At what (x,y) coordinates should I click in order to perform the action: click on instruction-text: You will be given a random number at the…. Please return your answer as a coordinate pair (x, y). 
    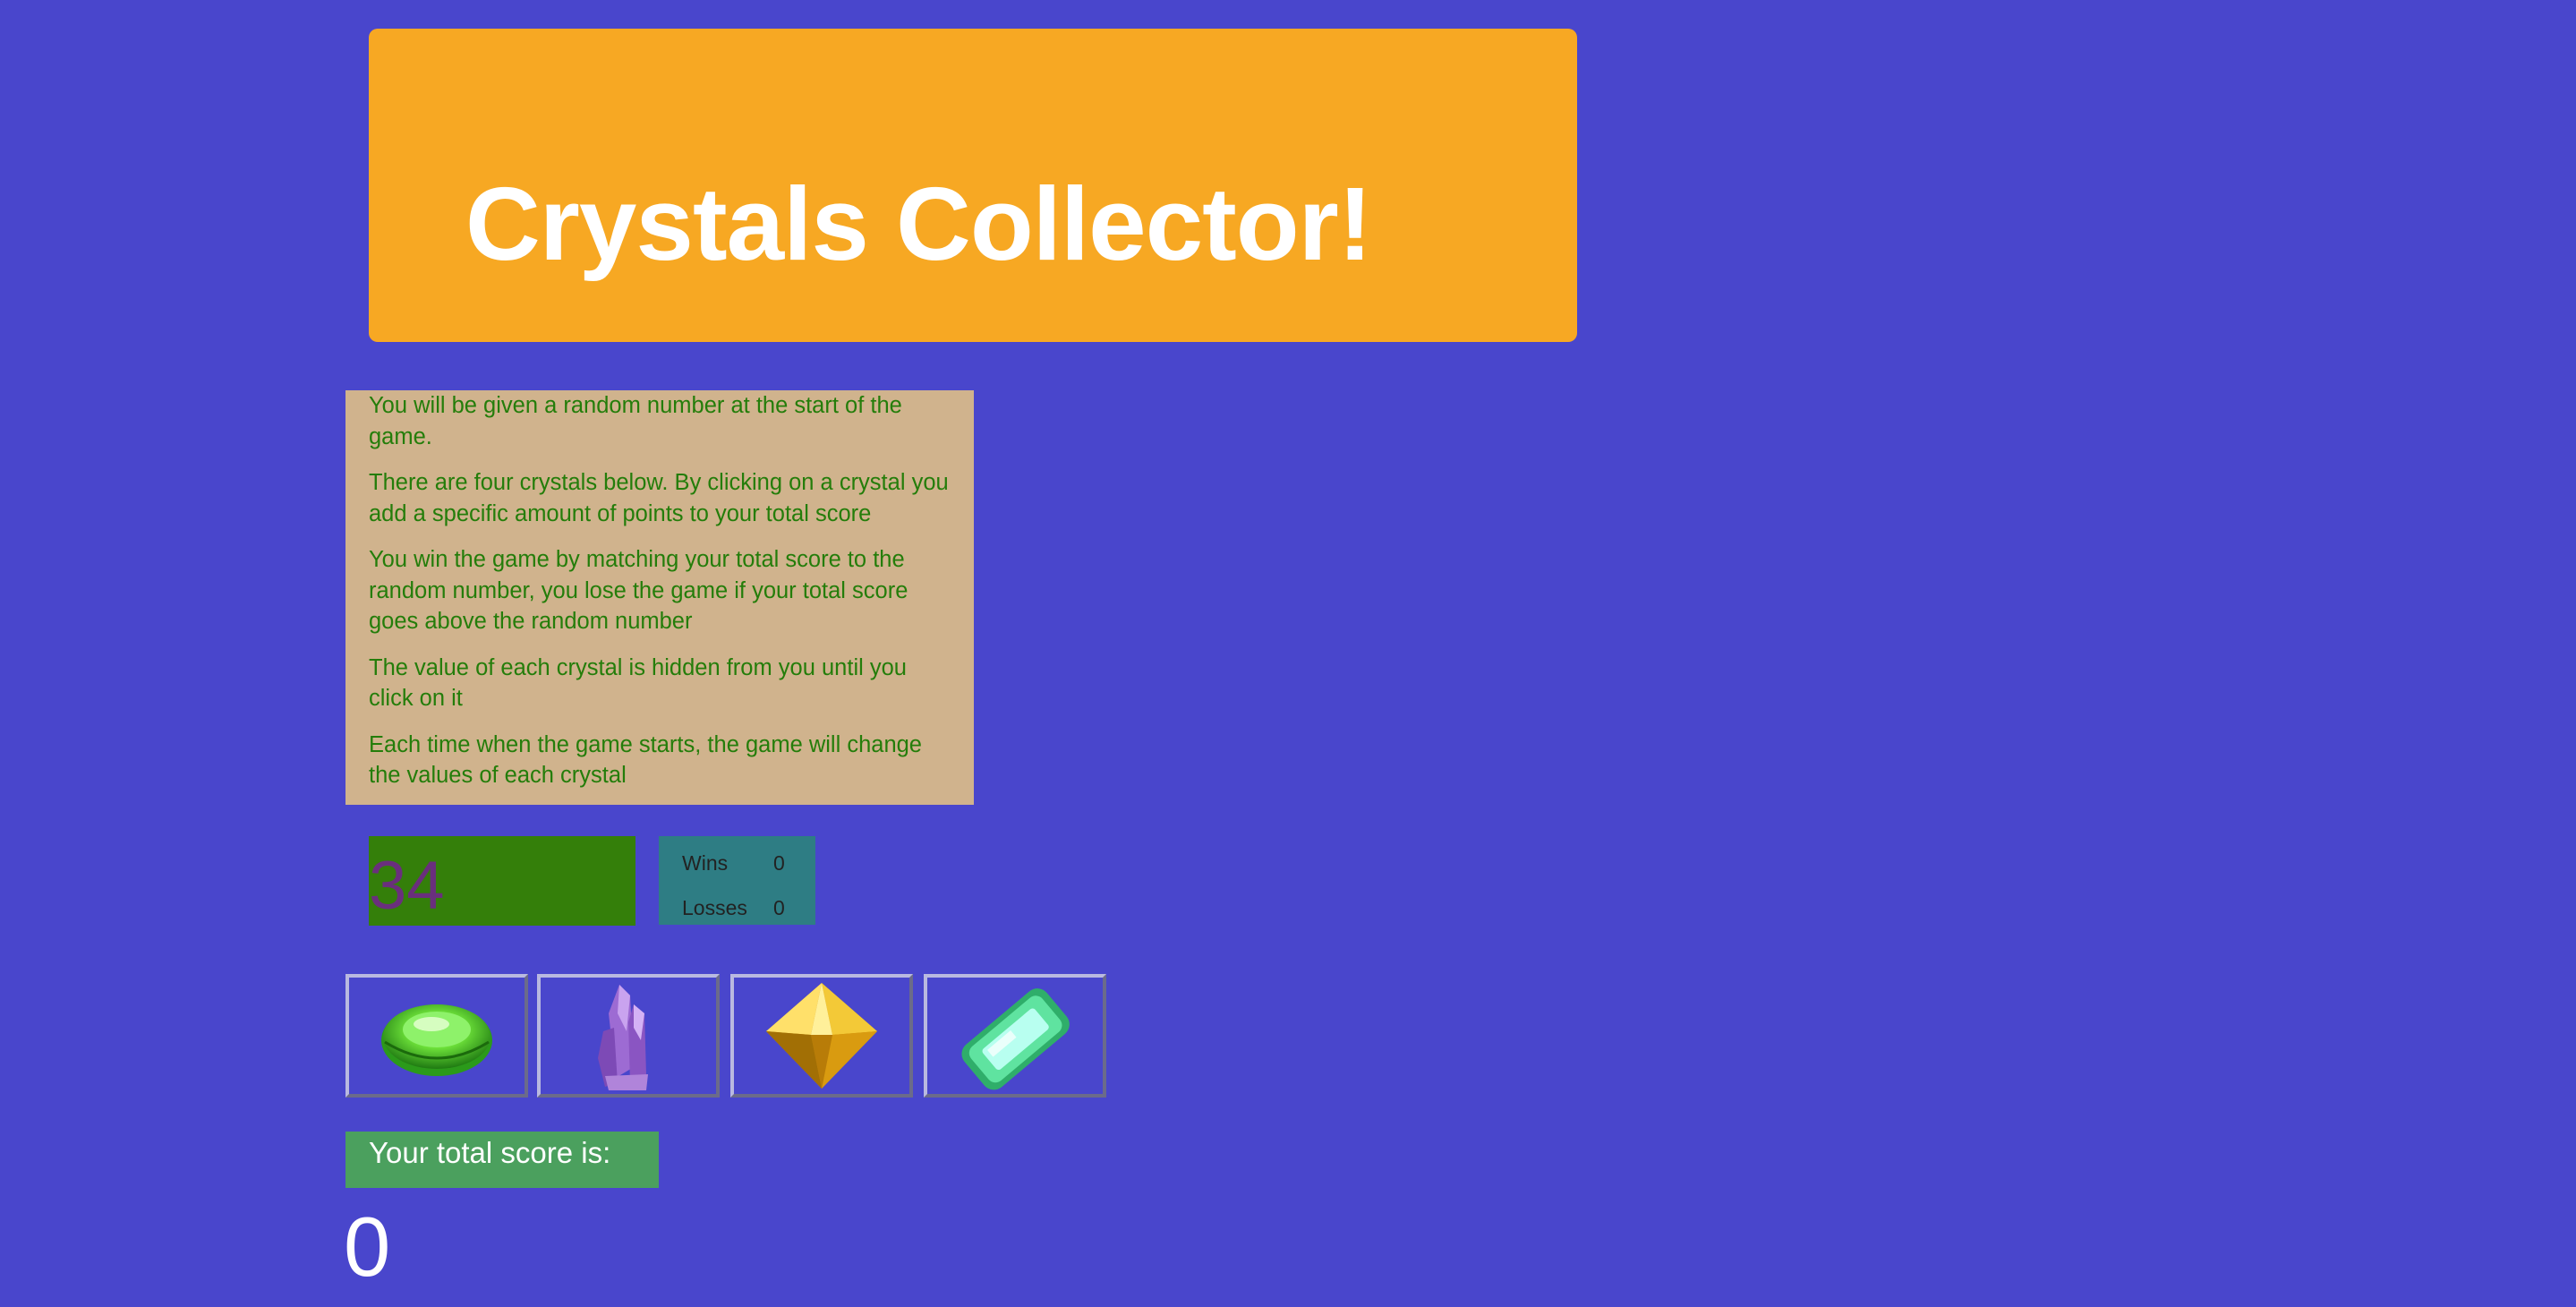
    Looking at the image, I should click on (635, 421).